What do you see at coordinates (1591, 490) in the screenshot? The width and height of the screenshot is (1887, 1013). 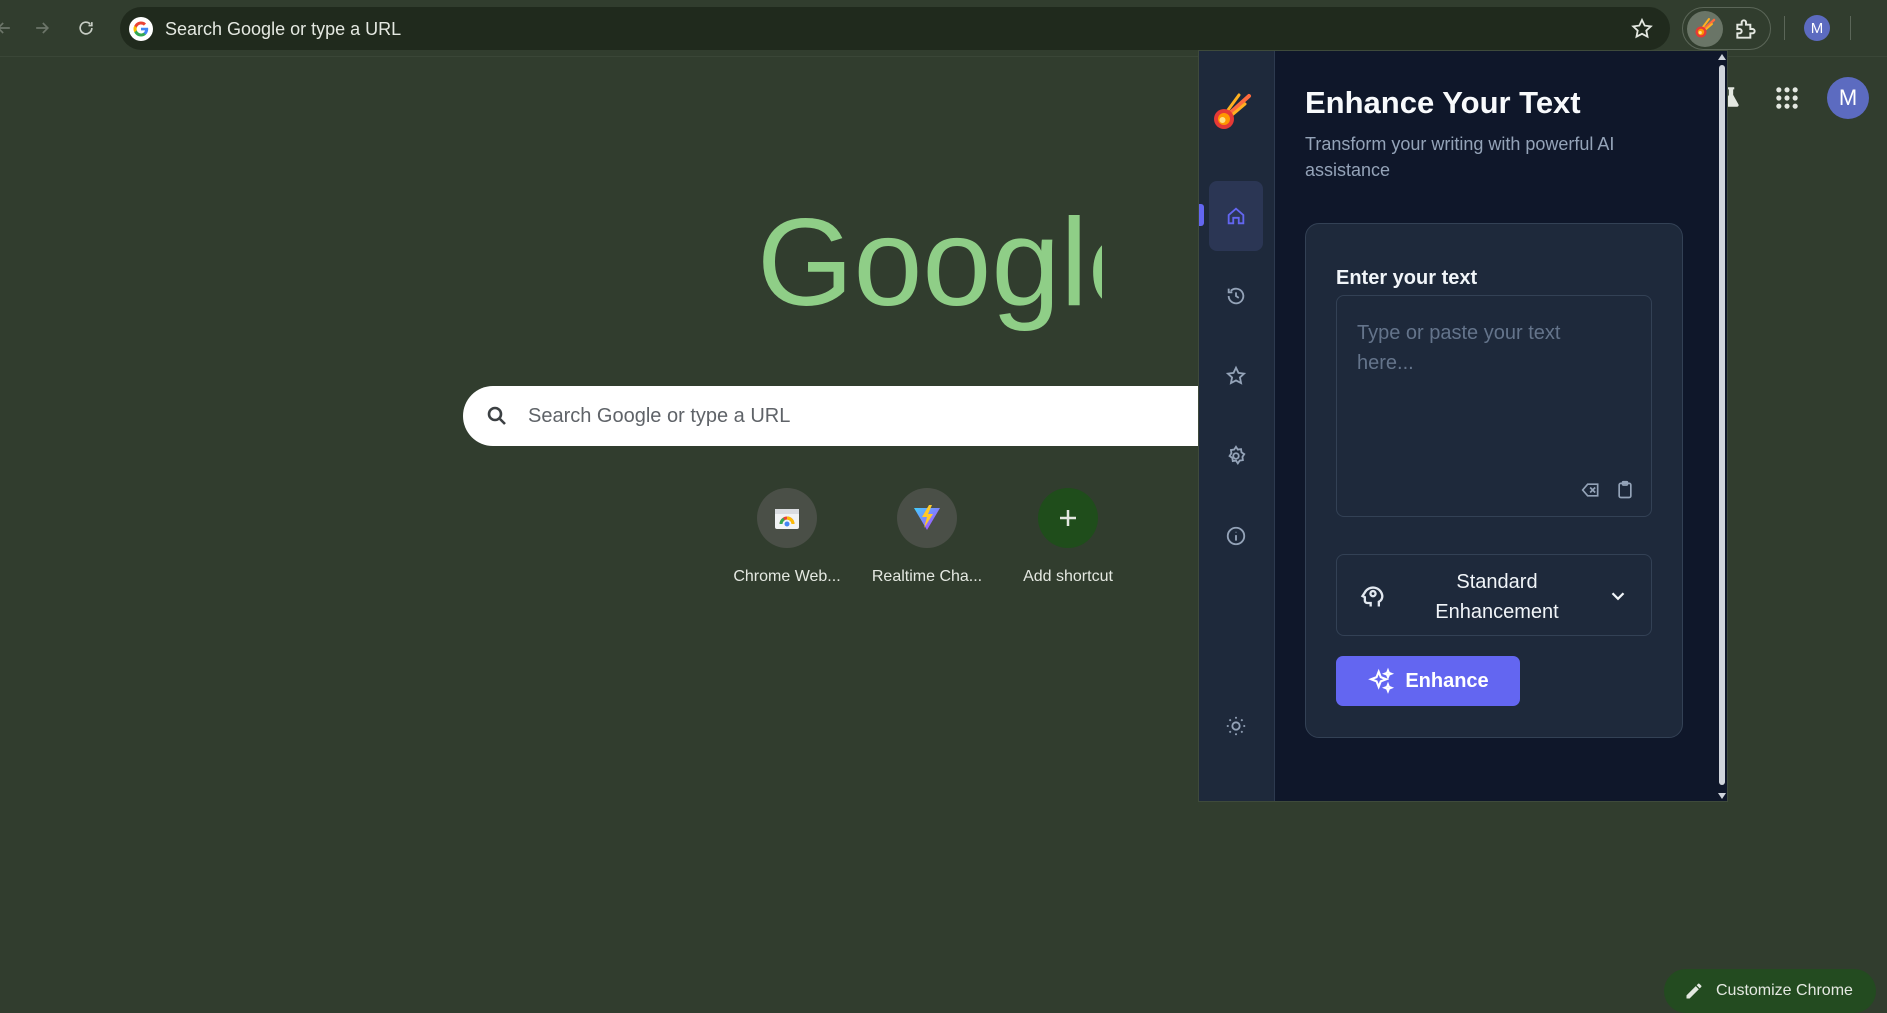 I see `clear-text-icon` at bounding box center [1591, 490].